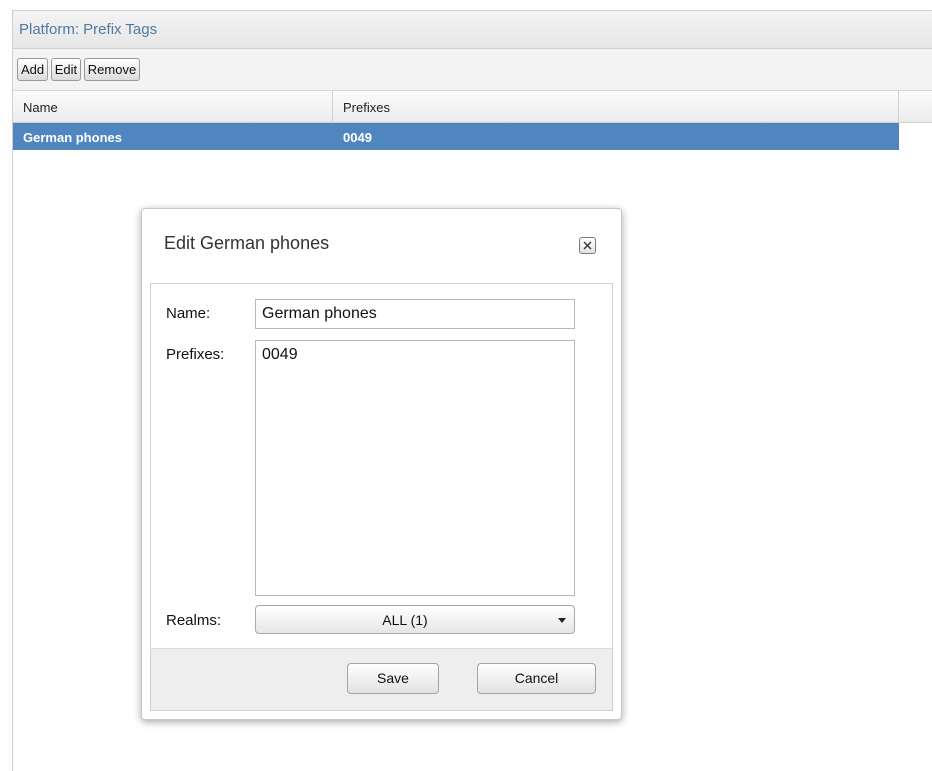  What do you see at coordinates (472, 30) in the screenshot?
I see `panel-title: Platform: Prefix Tags` at bounding box center [472, 30].